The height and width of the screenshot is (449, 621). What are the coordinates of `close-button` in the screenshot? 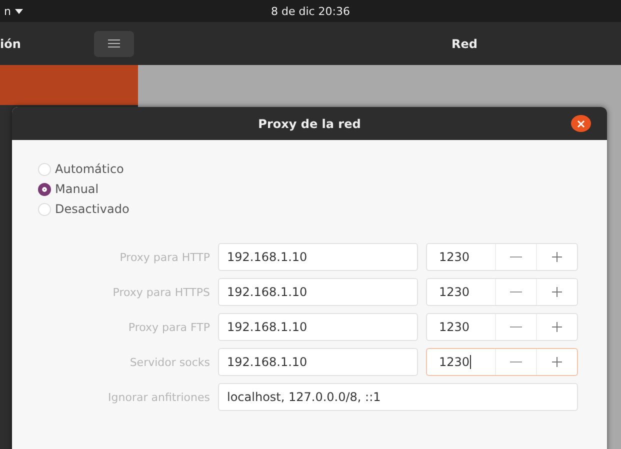 It's located at (581, 123).